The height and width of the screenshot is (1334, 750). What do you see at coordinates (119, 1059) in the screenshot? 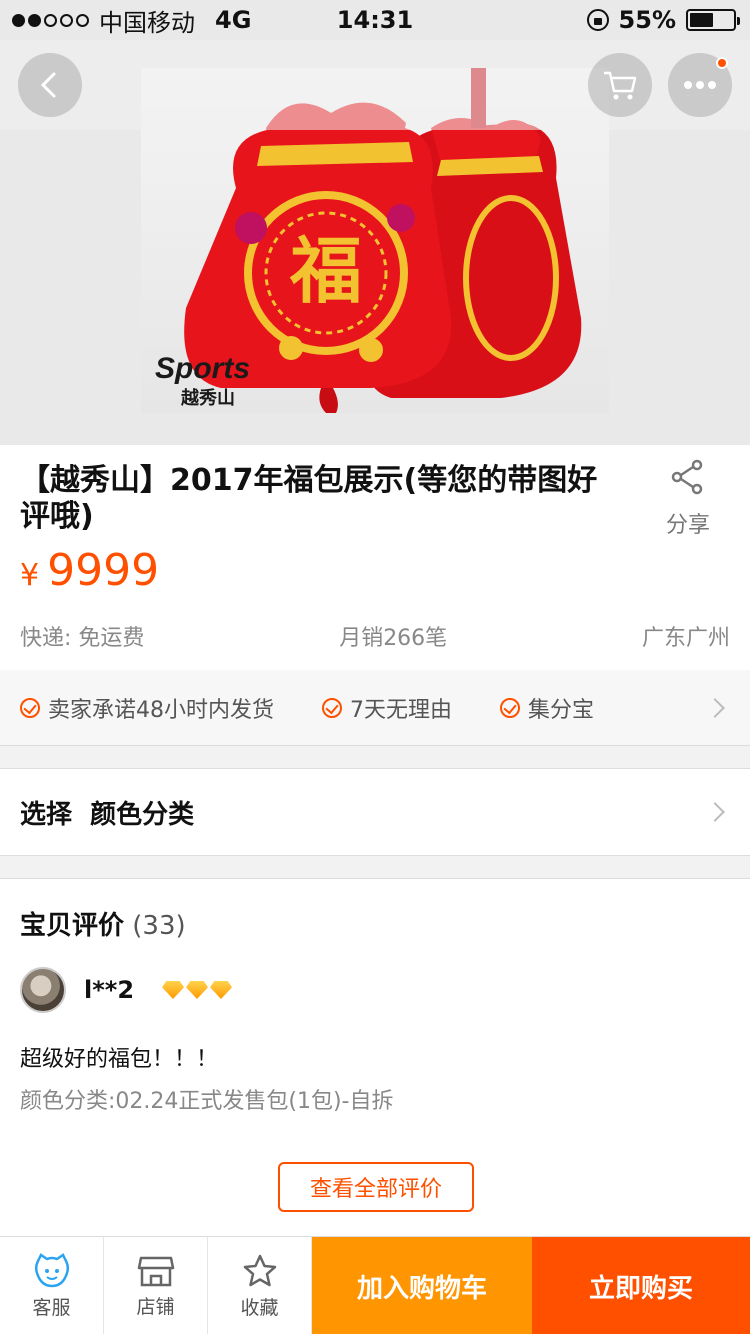
I see `review-text: 超级好的福包！！！` at bounding box center [119, 1059].